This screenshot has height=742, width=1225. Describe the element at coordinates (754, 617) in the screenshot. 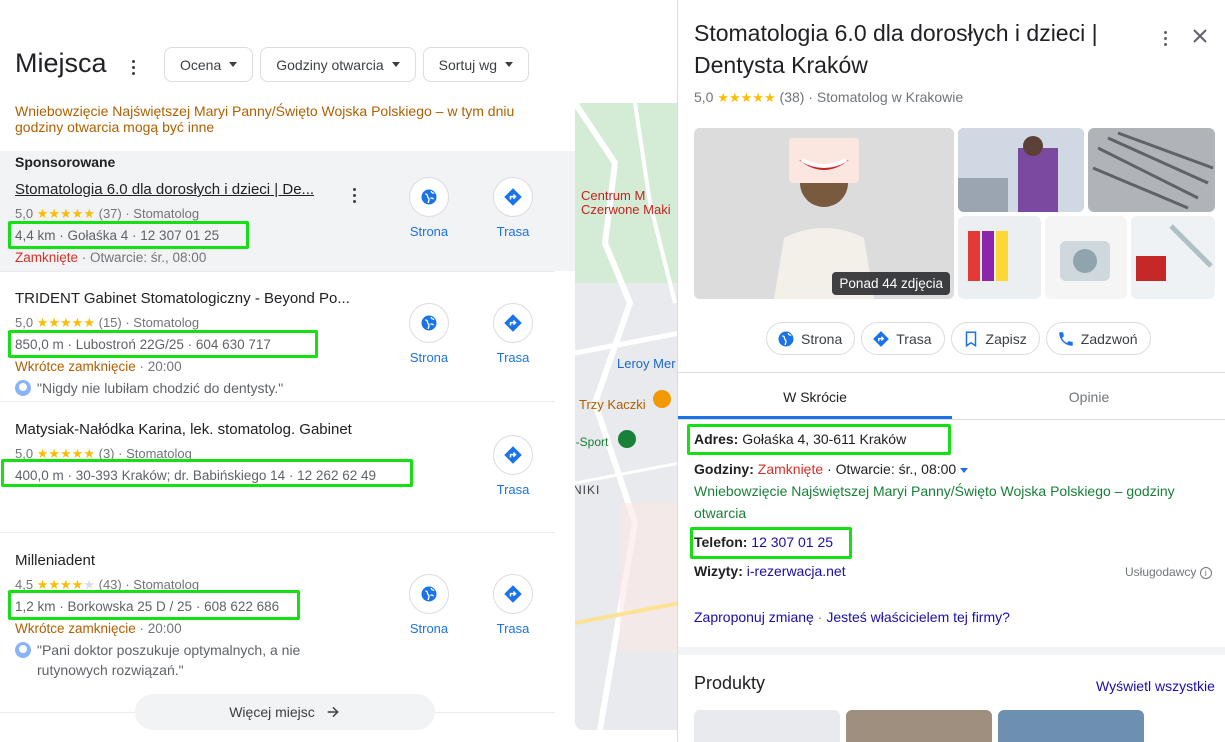

I see `suggest-edit-link: Zaproponuj zmianę` at that location.